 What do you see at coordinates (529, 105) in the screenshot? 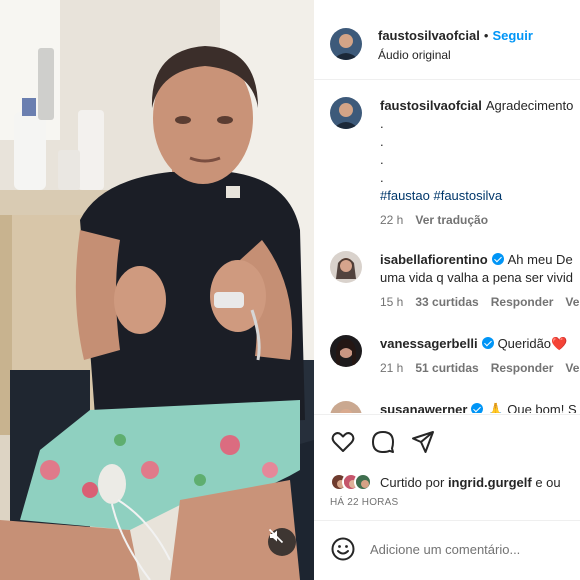
I see `caption-text: Agradecimento` at bounding box center [529, 105].